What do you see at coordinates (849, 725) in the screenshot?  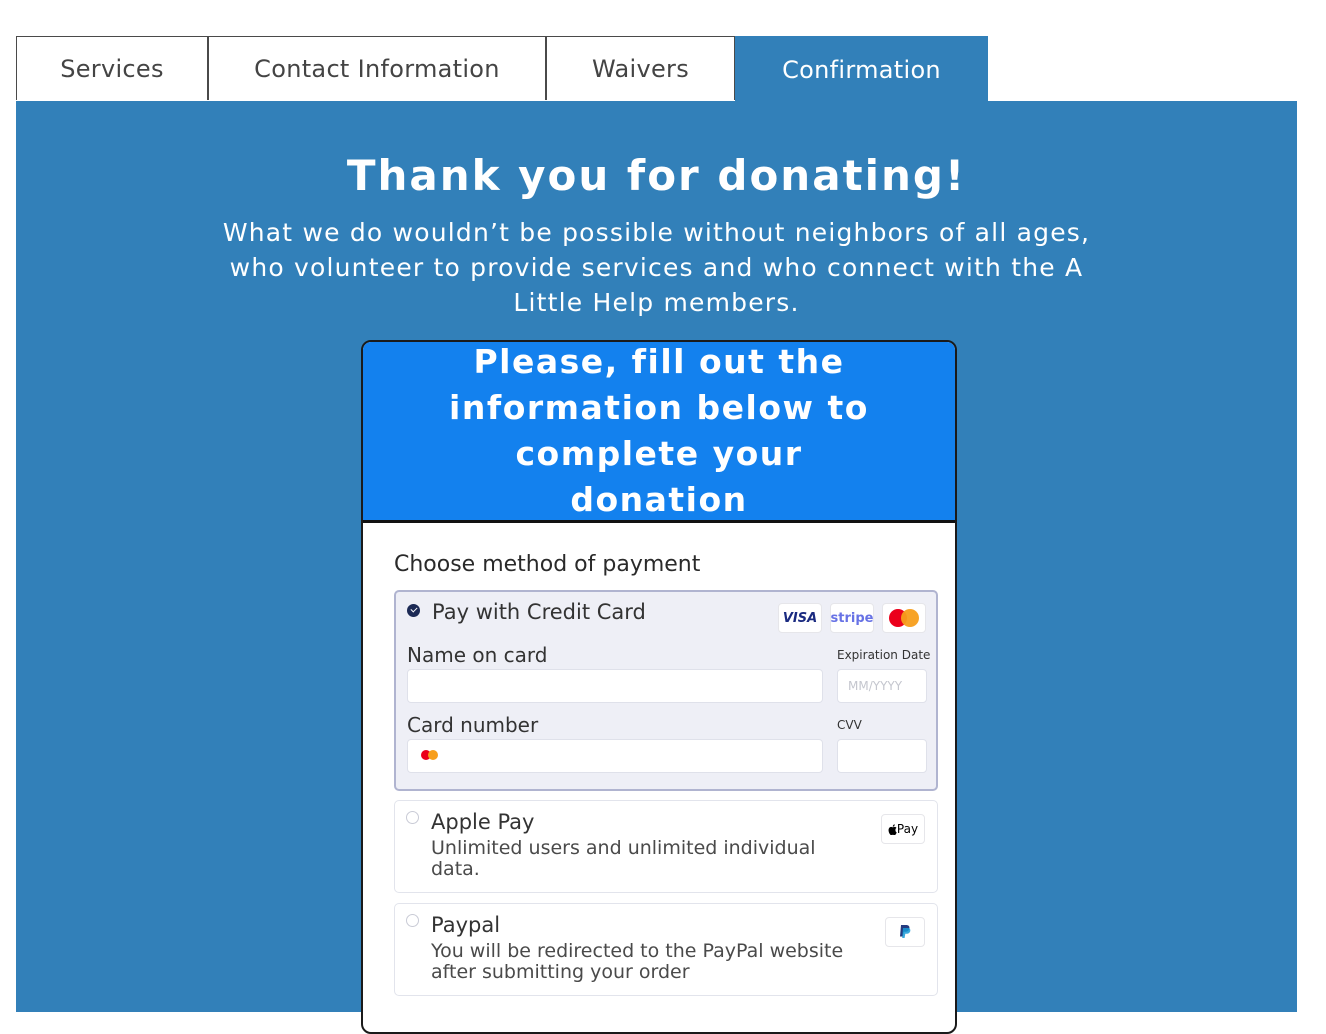 I see `cvv-label: CVV` at bounding box center [849, 725].